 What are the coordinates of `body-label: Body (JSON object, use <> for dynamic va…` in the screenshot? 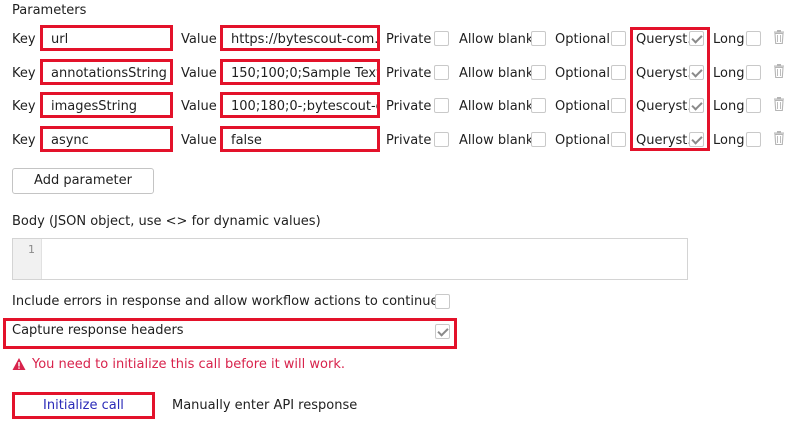 It's located at (166, 221).